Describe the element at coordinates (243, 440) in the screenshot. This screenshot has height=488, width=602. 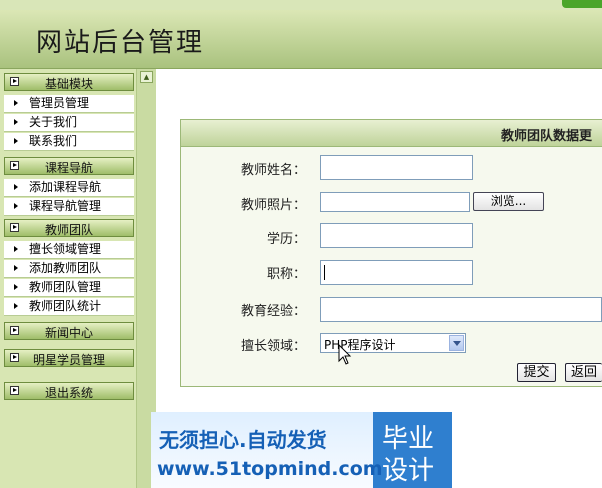
I see `ad-slogan: 无须担心.自动发货` at that location.